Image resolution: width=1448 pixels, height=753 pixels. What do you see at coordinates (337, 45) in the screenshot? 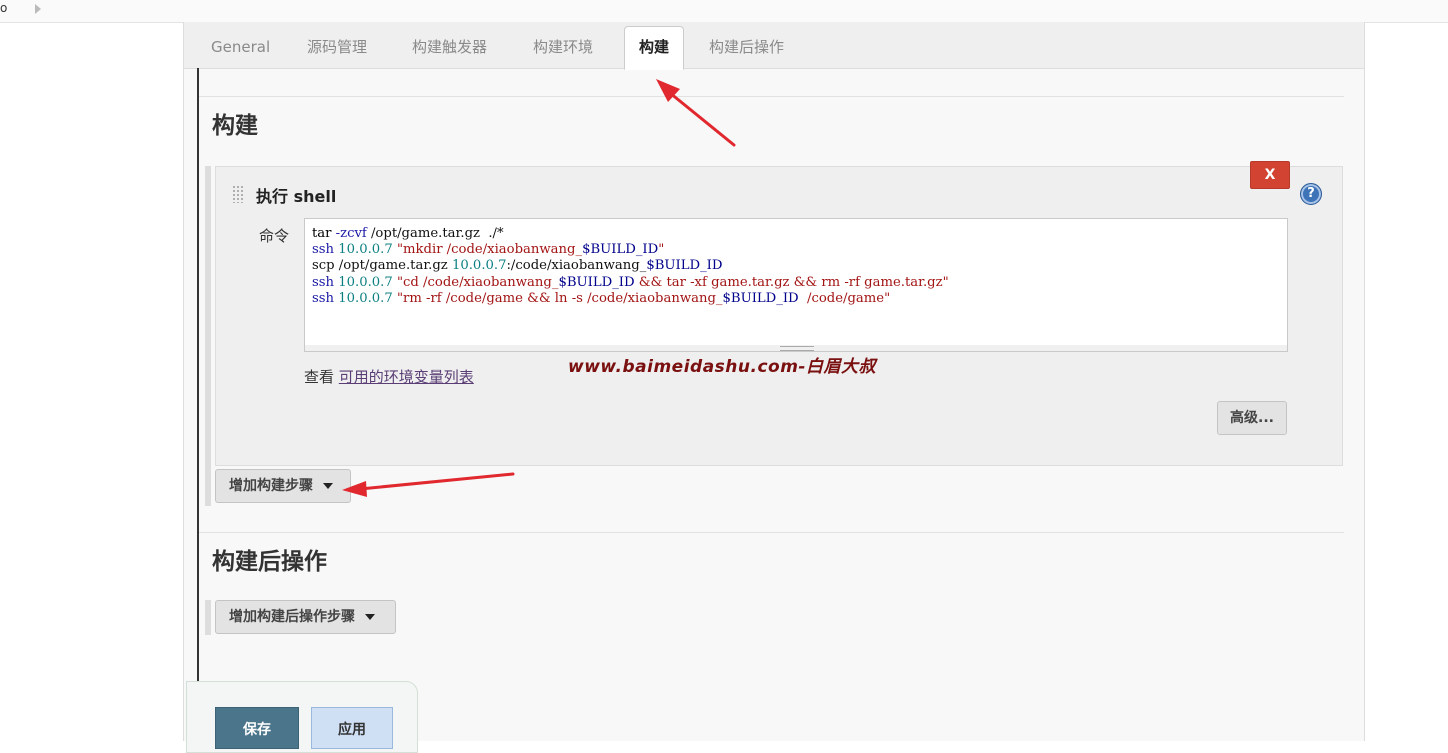
I see `tab-source-management: 源码管理` at bounding box center [337, 45].